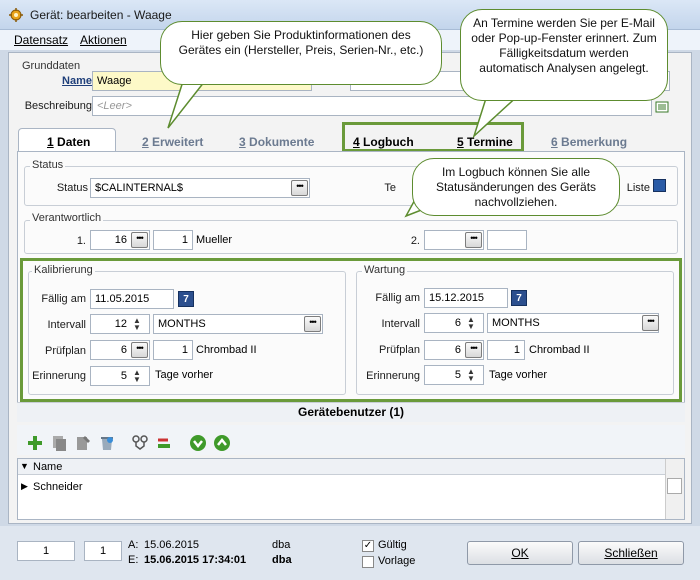  Describe the element at coordinates (41, 40) in the screenshot. I see `menu-datensatz: Datensatz` at that location.